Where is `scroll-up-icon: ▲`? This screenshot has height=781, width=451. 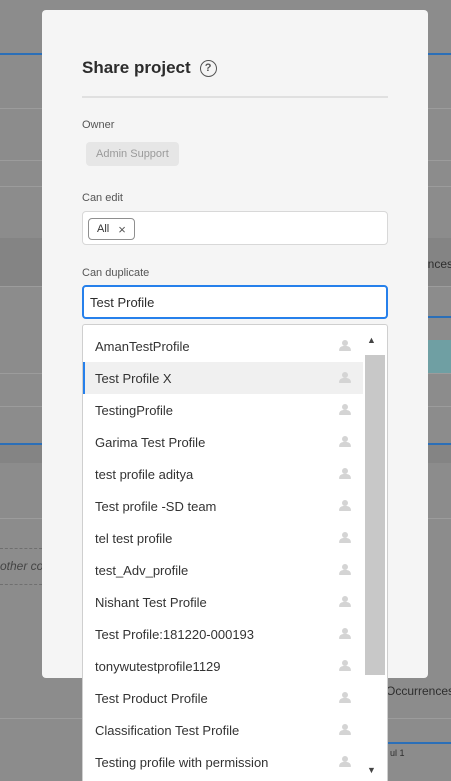
scroll-up-icon: ▲ is located at coordinates (371, 340).